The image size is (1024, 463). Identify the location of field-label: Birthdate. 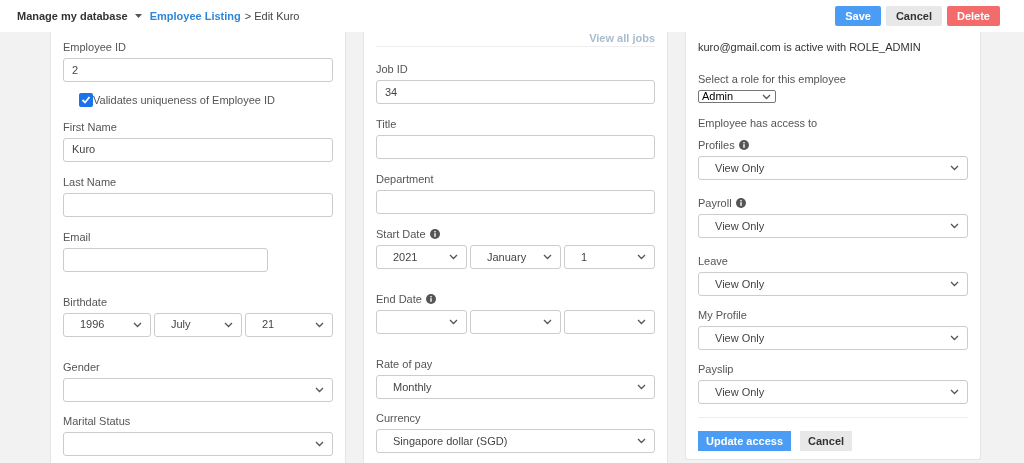
(85, 301).